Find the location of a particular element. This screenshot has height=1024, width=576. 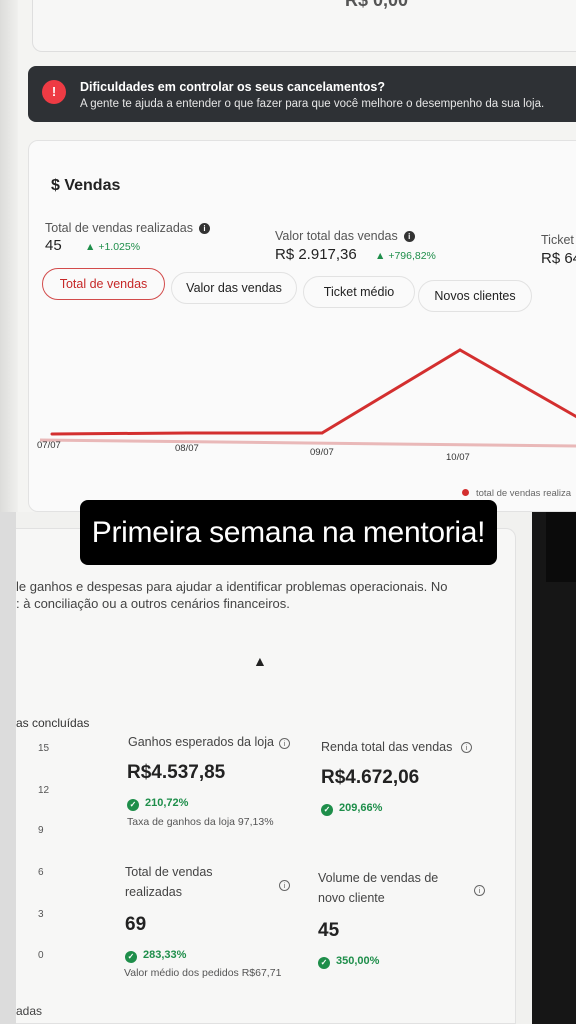

x-axis-line is located at coordinates (307, 443).